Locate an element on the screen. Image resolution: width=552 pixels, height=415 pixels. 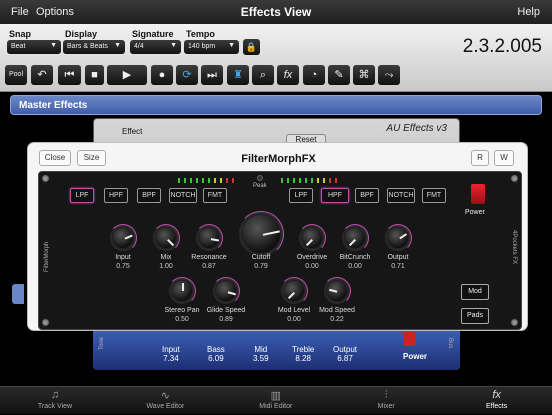
filtermorph-side-label: FilterMorph is located at coordinates (47, 256).